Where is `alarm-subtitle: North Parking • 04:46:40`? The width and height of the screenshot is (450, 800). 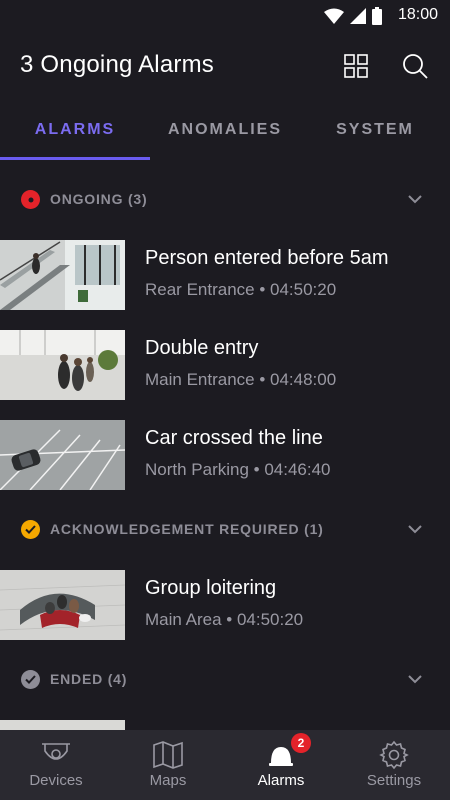 alarm-subtitle: North Parking • 04:46:40 is located at coordinates (238, 469).